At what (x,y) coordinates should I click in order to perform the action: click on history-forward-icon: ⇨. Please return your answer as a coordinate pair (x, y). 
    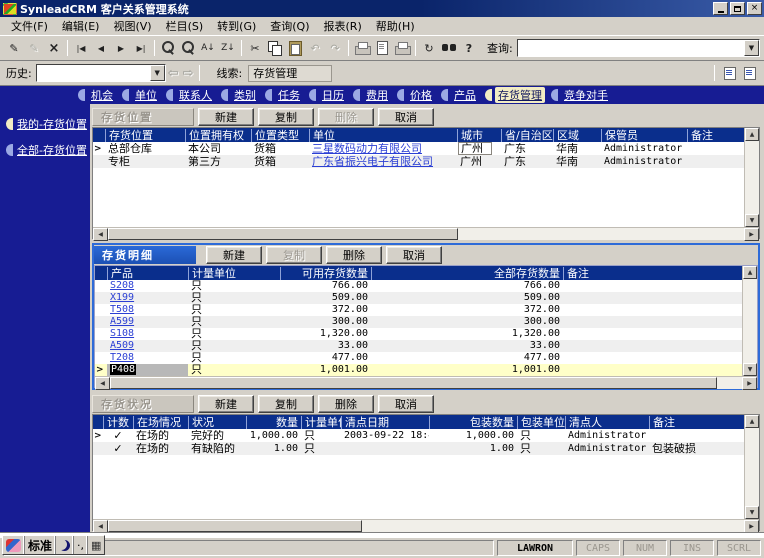
    Looking at the image, I should click on (188, 73).